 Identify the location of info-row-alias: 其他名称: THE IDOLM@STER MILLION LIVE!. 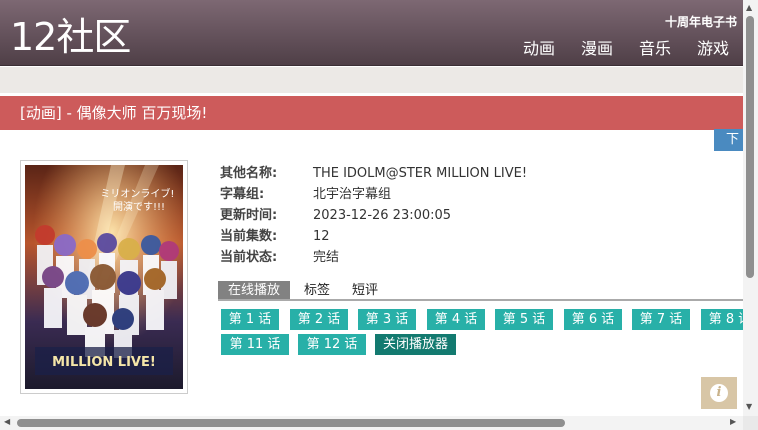
(373, 173).